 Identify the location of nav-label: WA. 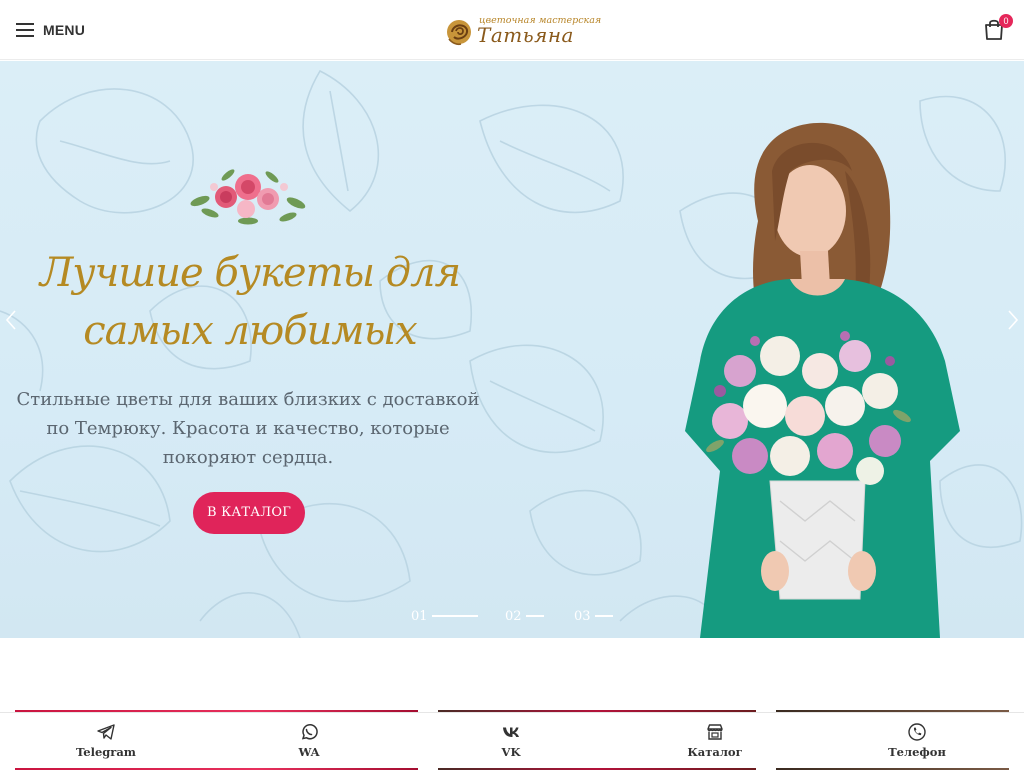
(309, 752).